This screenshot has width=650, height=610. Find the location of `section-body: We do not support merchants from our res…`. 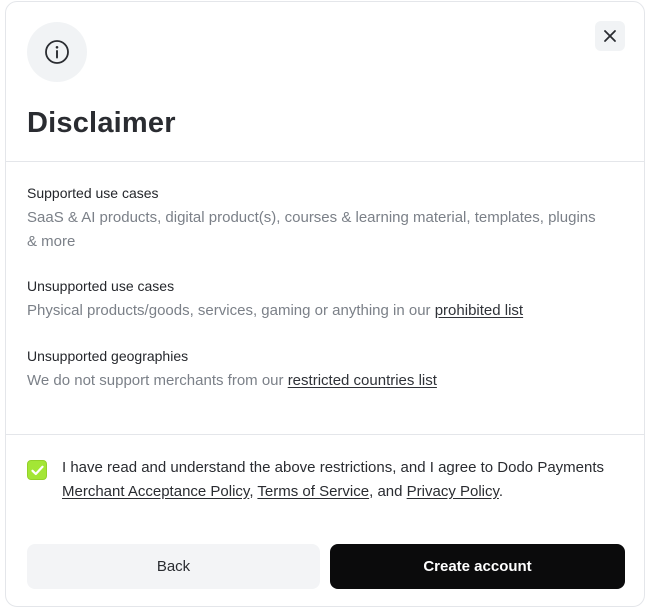

section-body: We do not support merchants from our res… is located at coordinates (317, 381).